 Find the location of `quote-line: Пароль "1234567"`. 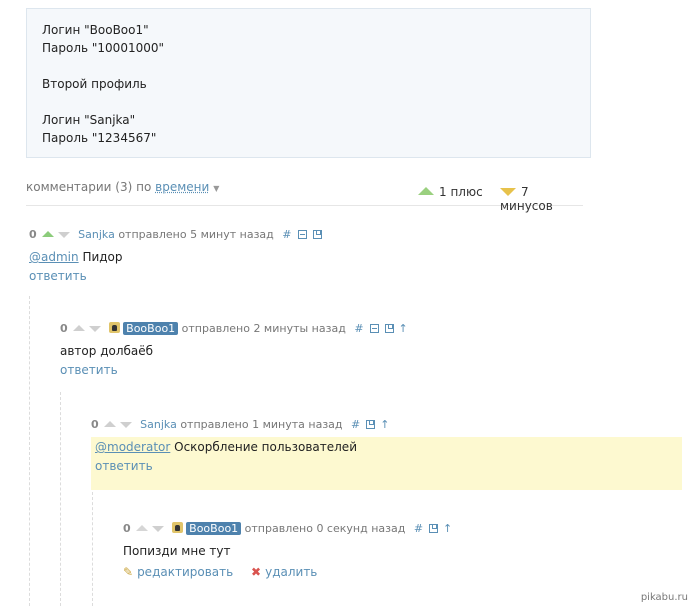

quote-line: Пароль "1234567" is located at coordinates (99, 138).